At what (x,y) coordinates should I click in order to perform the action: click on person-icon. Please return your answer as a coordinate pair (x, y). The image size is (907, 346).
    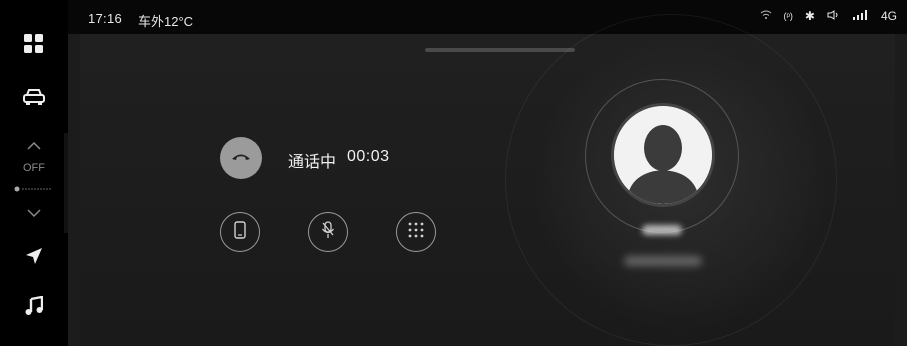
    Looking at the image, I should click on (663, 155).